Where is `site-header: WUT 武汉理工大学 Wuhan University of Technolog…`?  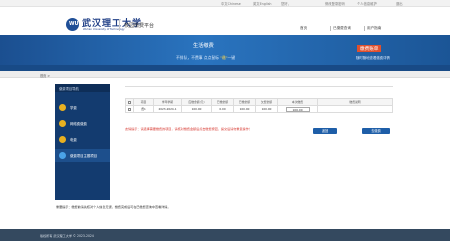
site-header: WUT 武汉理工大学 Wuhan University of Technolog… is located at coordinates (225, 21).